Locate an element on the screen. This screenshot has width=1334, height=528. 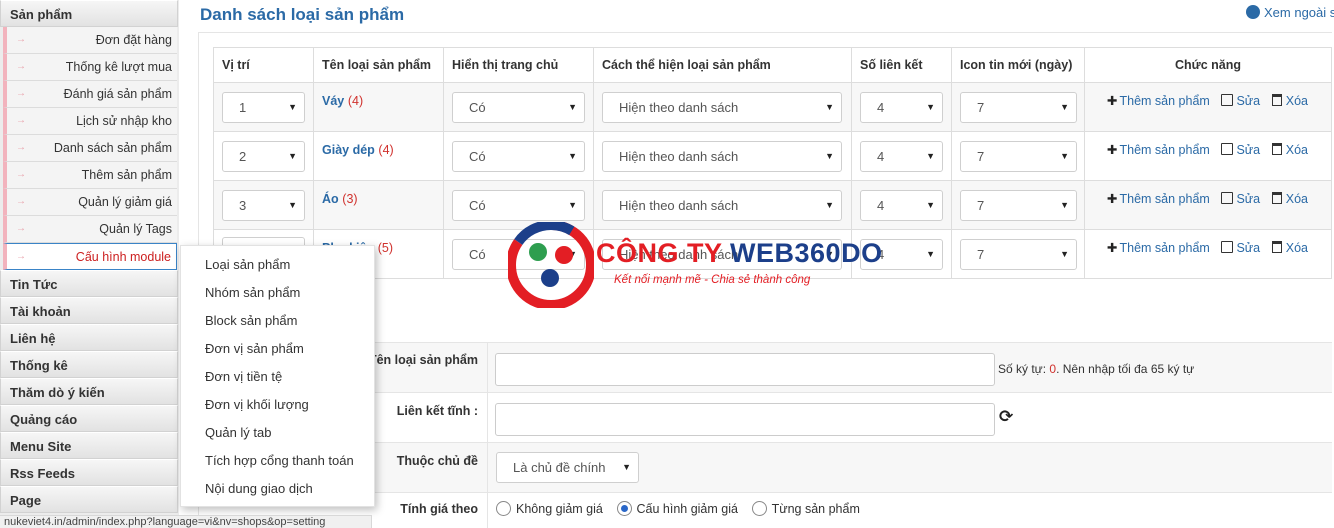
sidebar-item-reviews: → Đánh giá sản phẩm is located at coordinates (90, 94).